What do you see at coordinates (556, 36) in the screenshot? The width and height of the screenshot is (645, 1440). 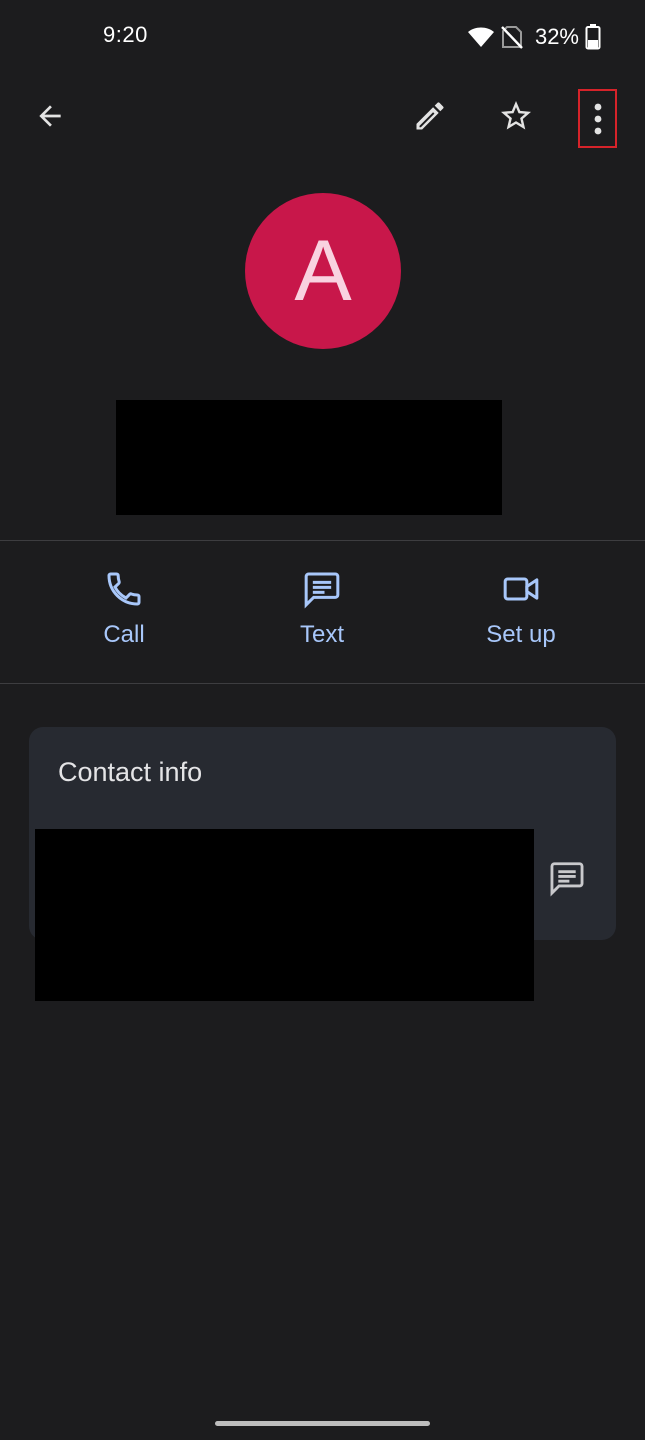 I see `battery-percent: 32%` at bounding box center [556, 36].